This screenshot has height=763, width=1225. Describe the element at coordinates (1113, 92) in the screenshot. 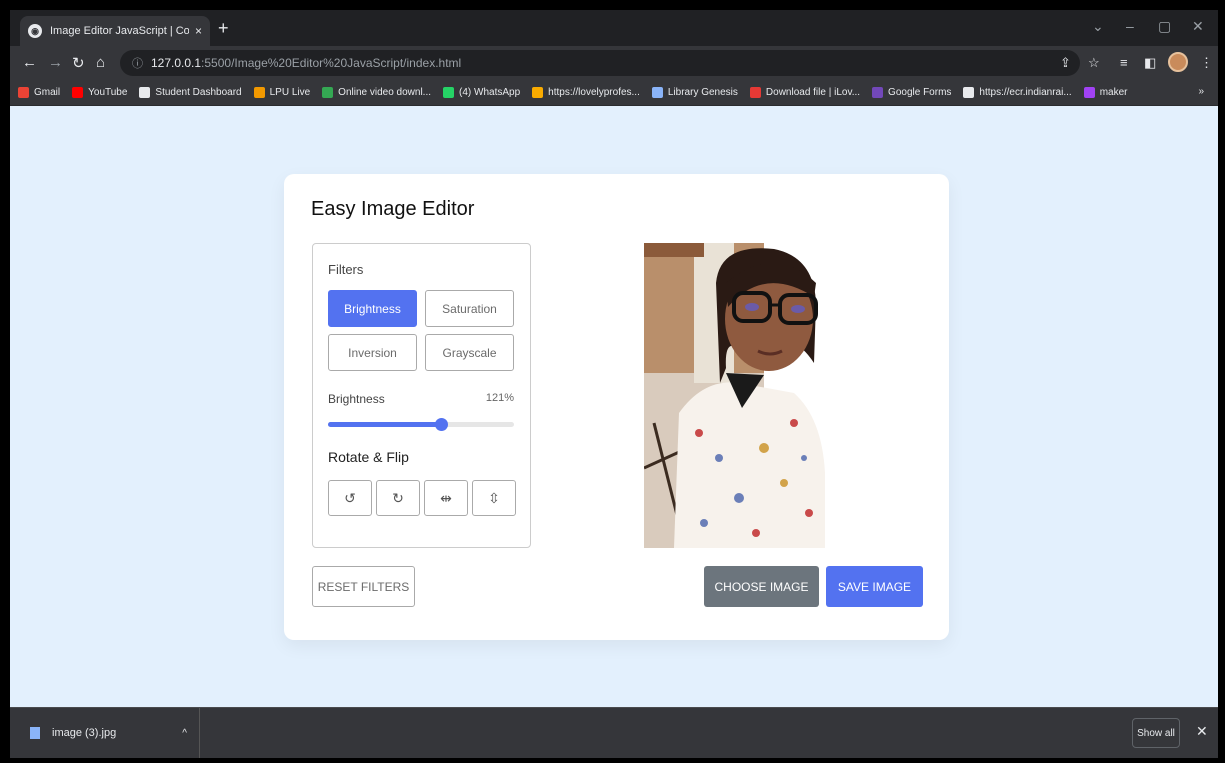

I see `bookmark-label: maker` at that location.